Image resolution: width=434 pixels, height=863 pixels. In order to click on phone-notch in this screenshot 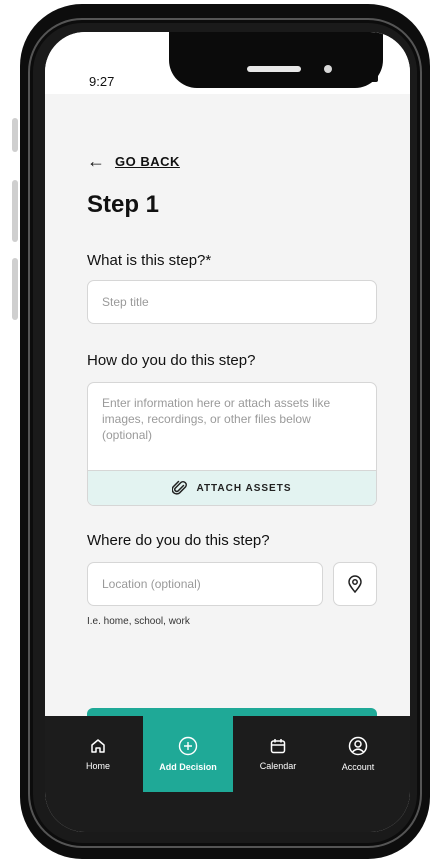, I will do `click(276, 60)`.